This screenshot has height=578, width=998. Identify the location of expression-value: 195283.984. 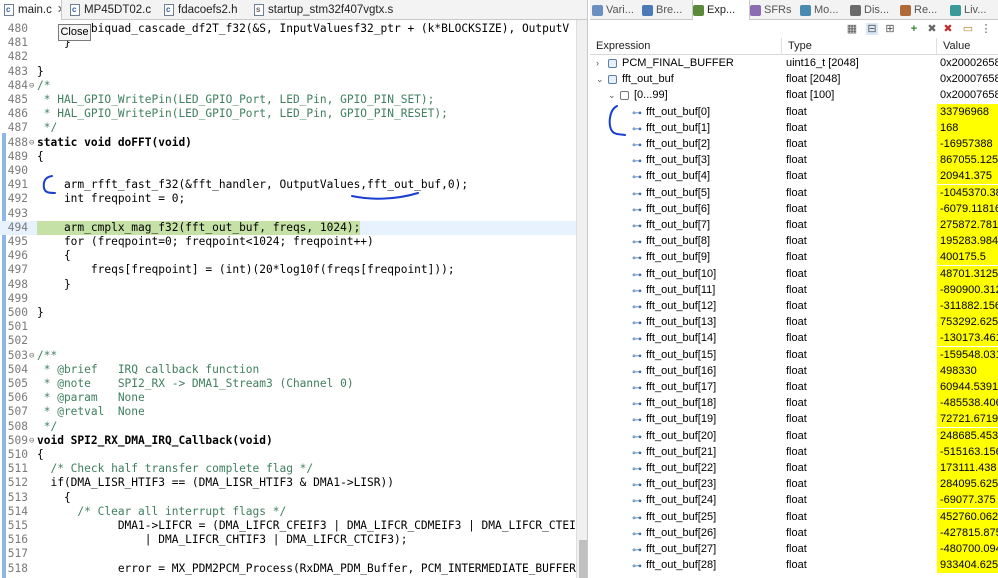
(967, 241).